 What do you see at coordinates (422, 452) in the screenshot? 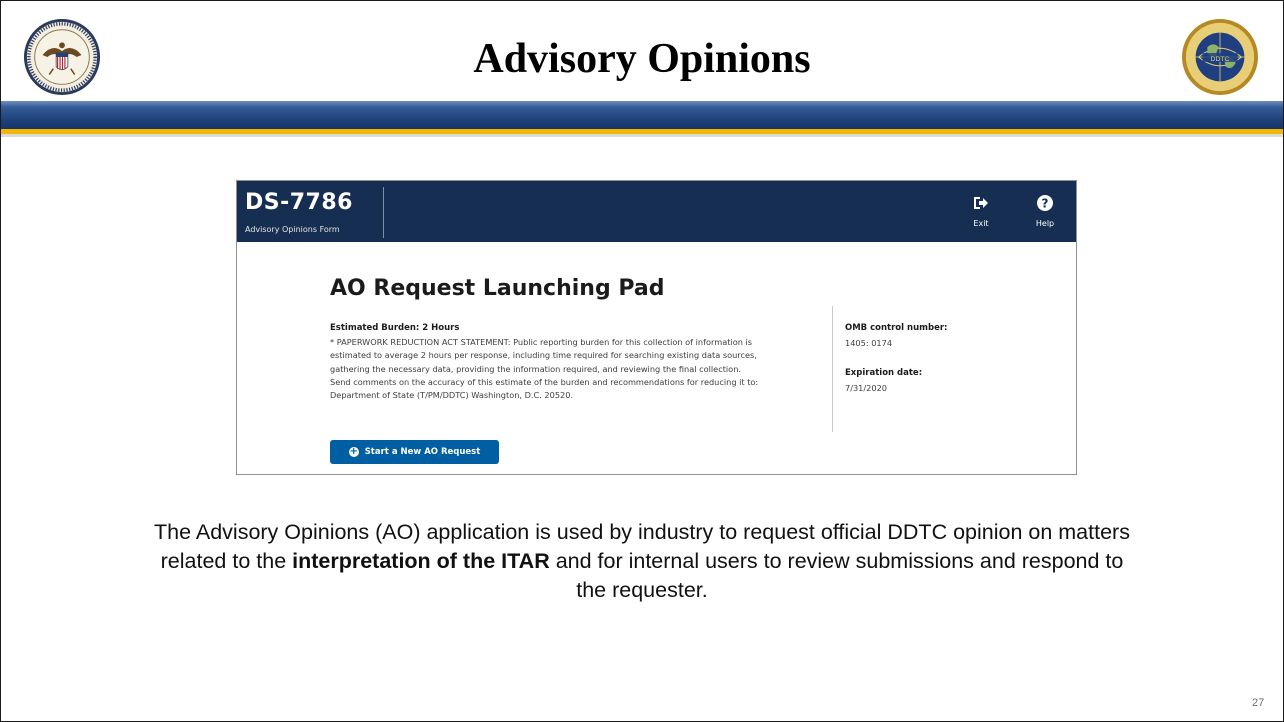
I see `start-button-label: Start a New AO Request` at bounding box center [422, 452].